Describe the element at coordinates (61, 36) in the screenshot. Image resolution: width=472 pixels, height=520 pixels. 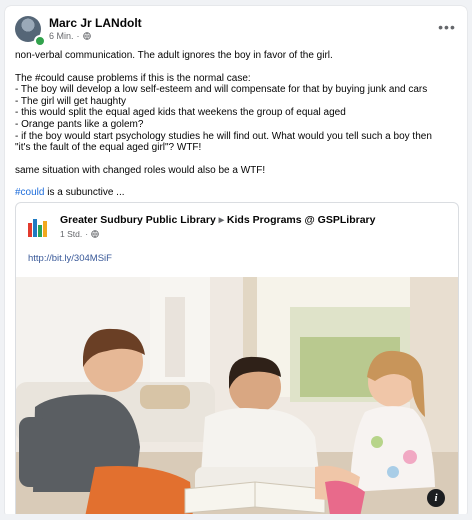
I see `post-time: 6 Min.` at that location.